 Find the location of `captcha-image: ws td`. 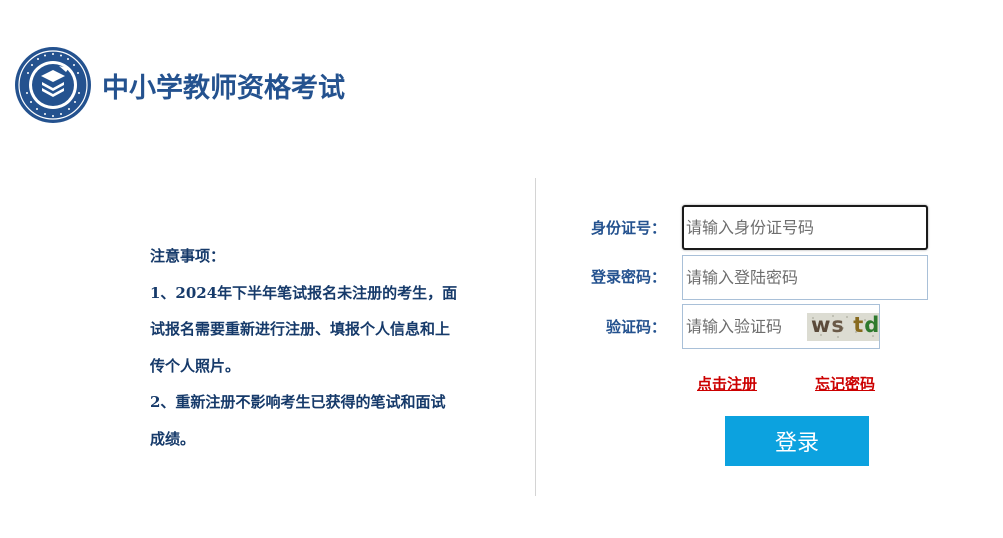

captcha-image: ws td is located at coordinates (843, 327).